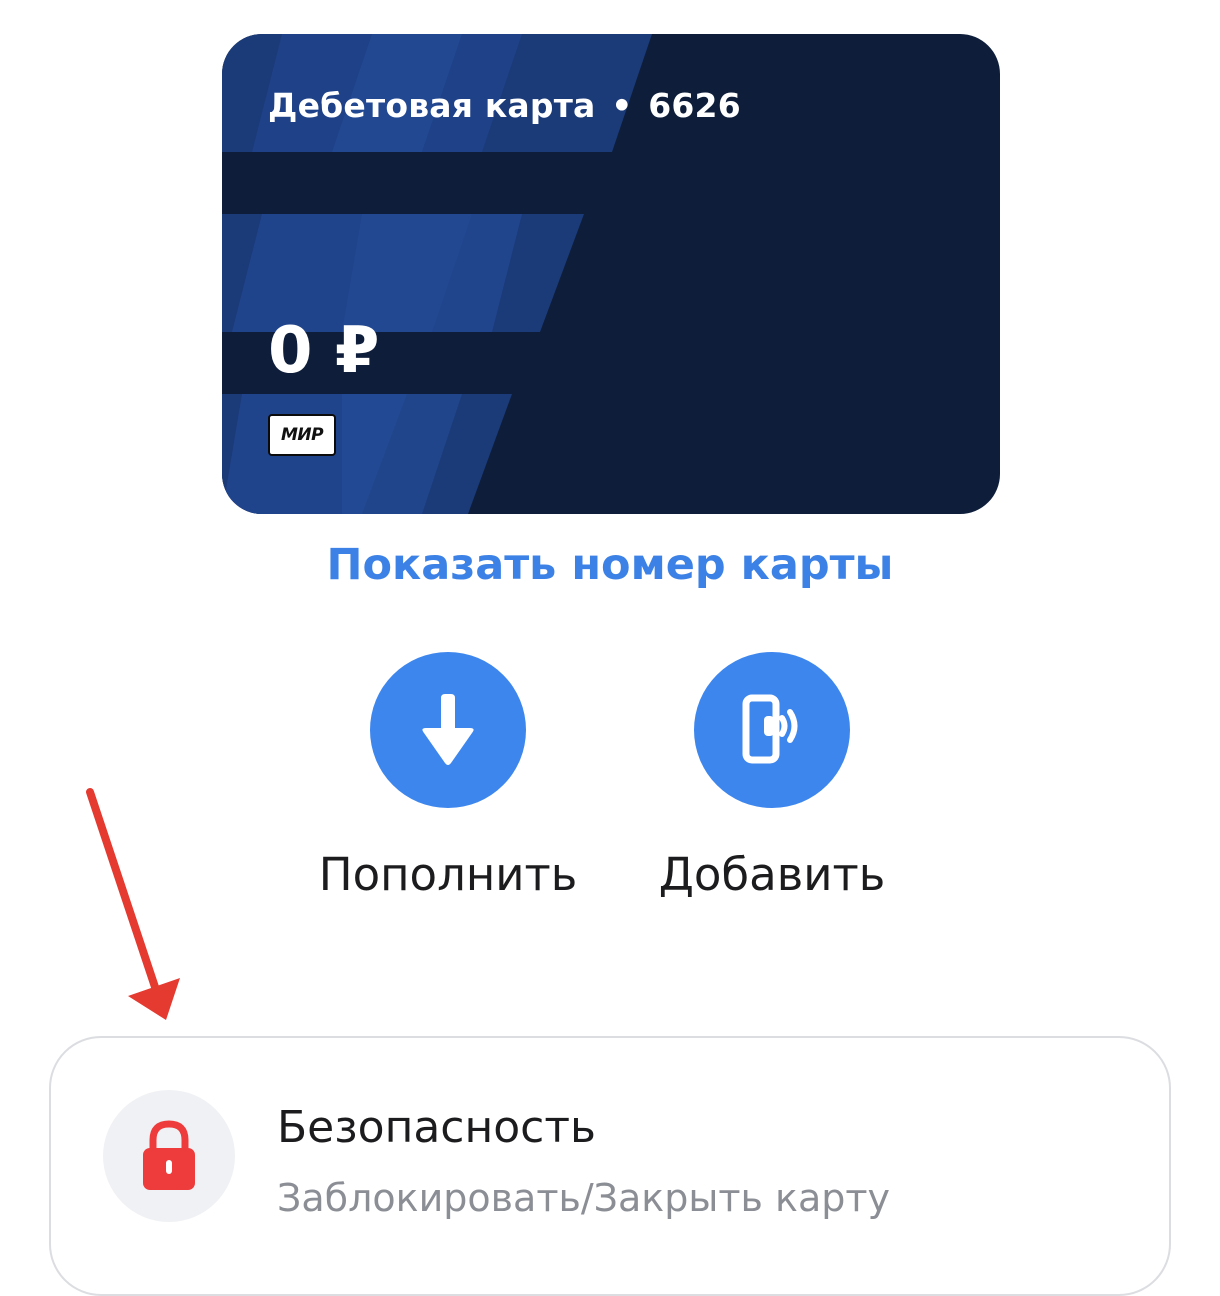  I want to click on security-subtitle: Заблокировать/Закрыть карту, so click(583, 1198).